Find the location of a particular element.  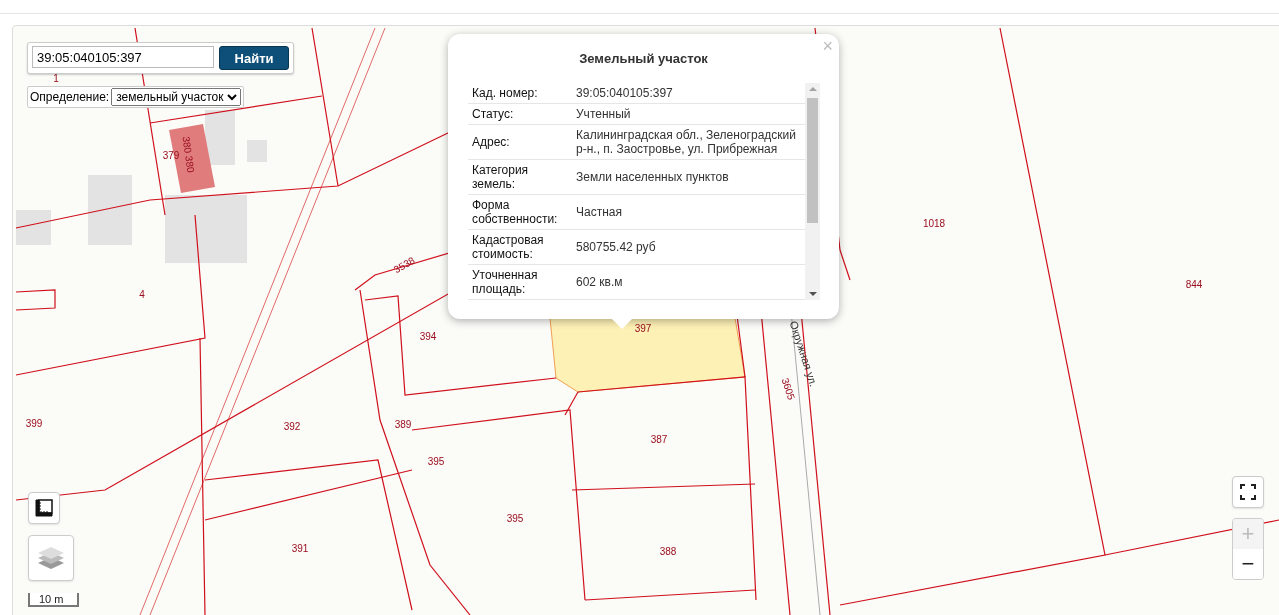

parcel-number-label: 394 is located at coordinates (428, 336).